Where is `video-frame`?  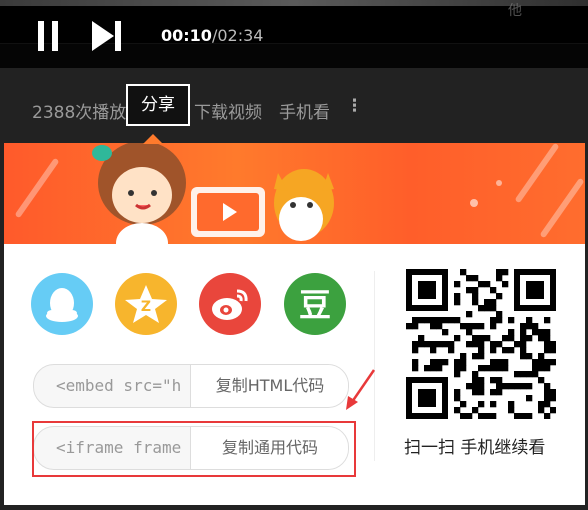 video-frame is located at coordinates (294, 3).